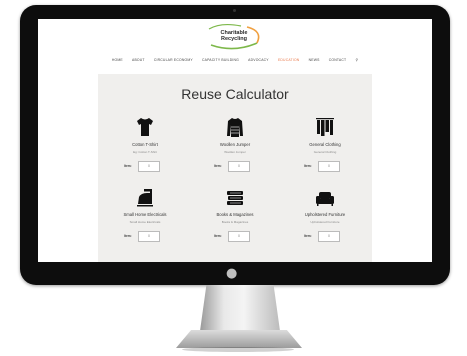 The image size is (467, 356). What do you see at coordinates (238, 349) in the screenshot?
I see `stand-shadow` at bounding box center [238, 349].